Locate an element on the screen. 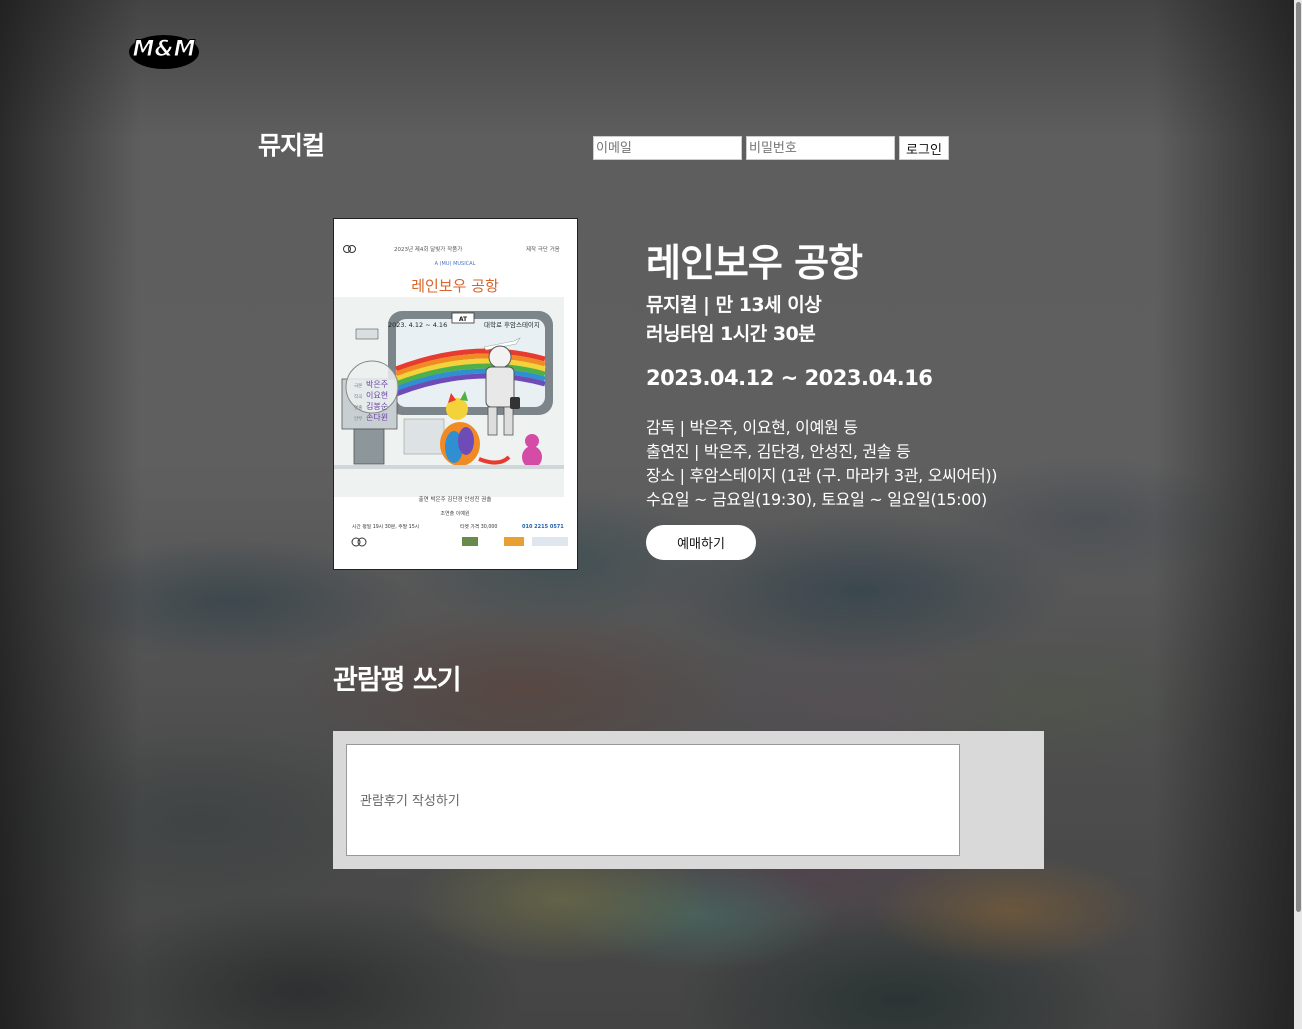 The image size is (1302, 1029). logo-mark: M&M is located at coordinates (164, 52).